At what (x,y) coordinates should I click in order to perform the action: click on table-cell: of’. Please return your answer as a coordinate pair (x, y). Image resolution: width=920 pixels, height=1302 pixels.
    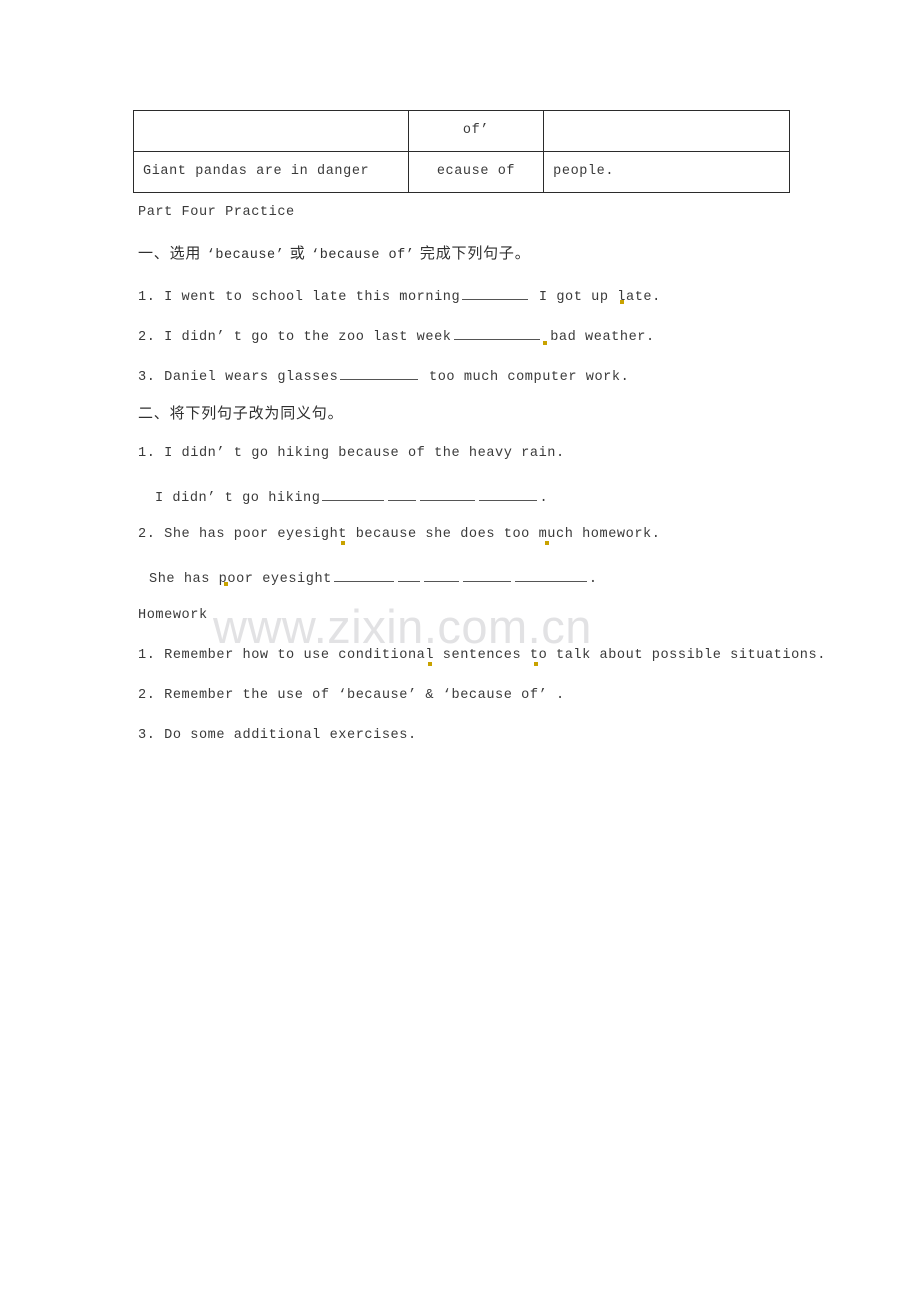
    Looking at the image, I should click on (476, 131).